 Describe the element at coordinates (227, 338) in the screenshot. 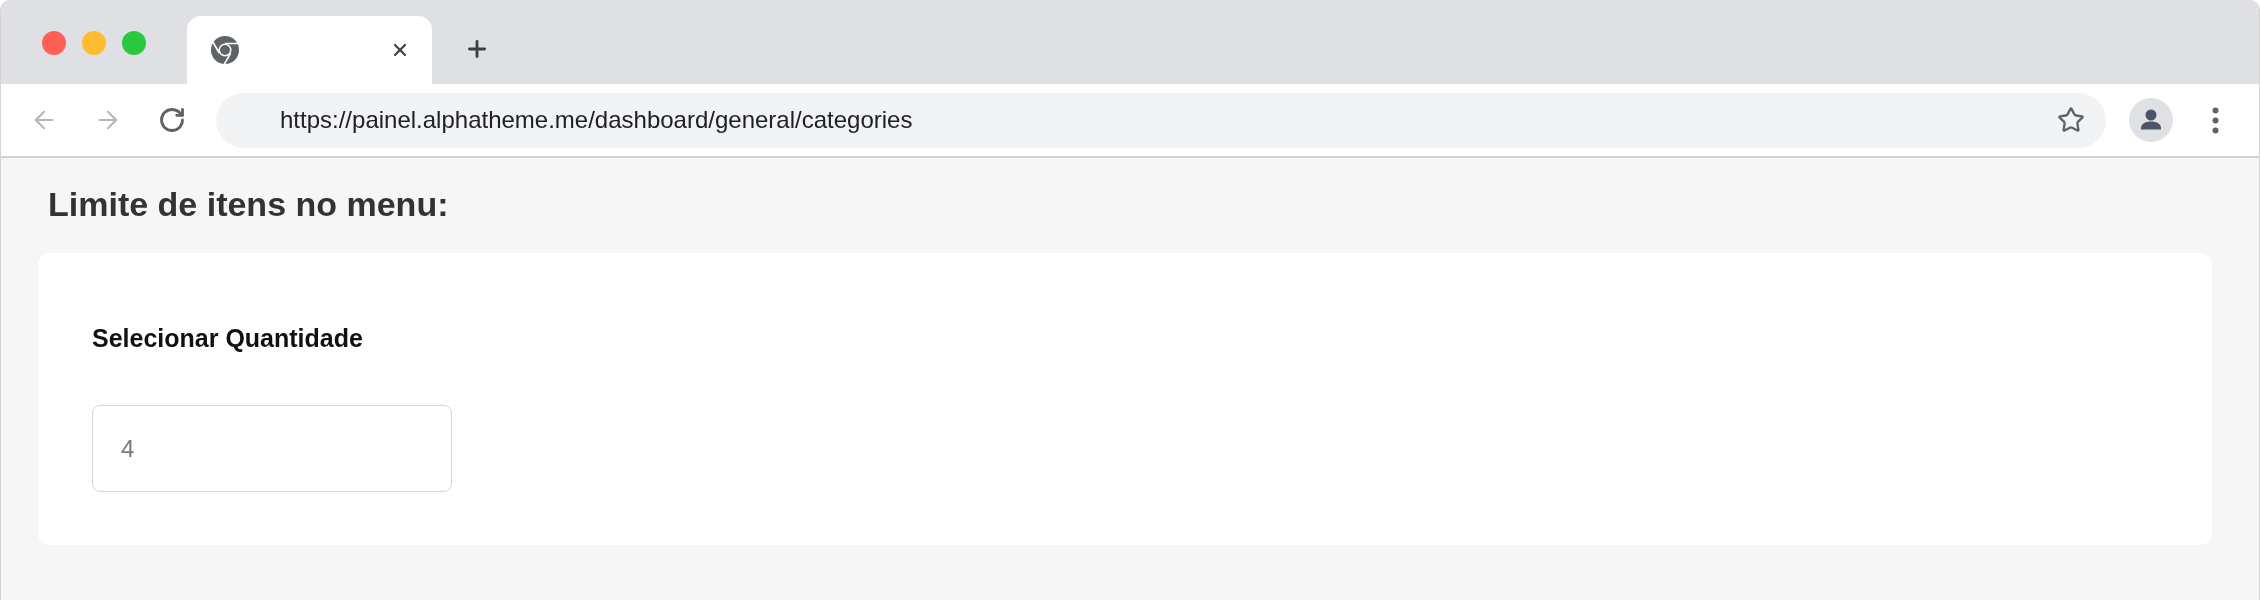

I see `field-label: Selecionar Quantidade` at that location.